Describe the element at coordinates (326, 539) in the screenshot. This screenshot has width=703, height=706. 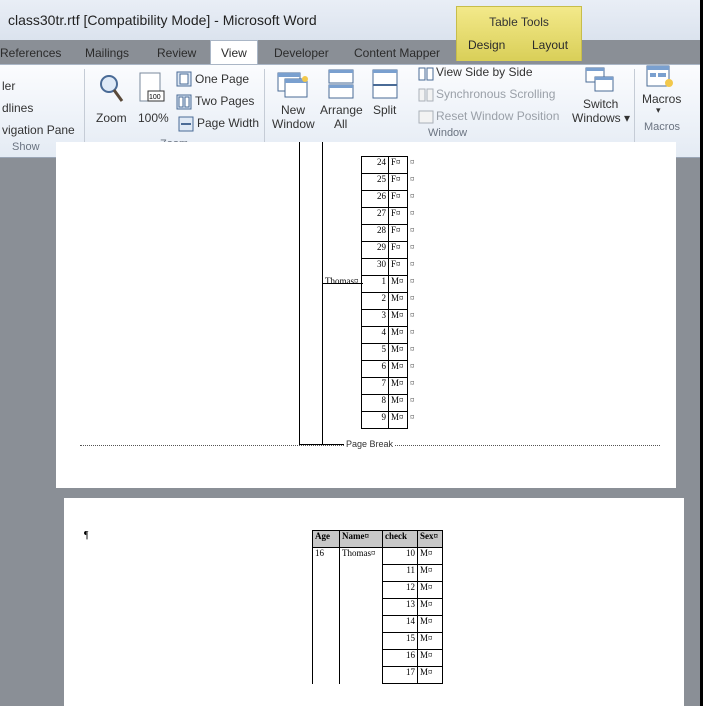
I see `header-age: Age` at that location.